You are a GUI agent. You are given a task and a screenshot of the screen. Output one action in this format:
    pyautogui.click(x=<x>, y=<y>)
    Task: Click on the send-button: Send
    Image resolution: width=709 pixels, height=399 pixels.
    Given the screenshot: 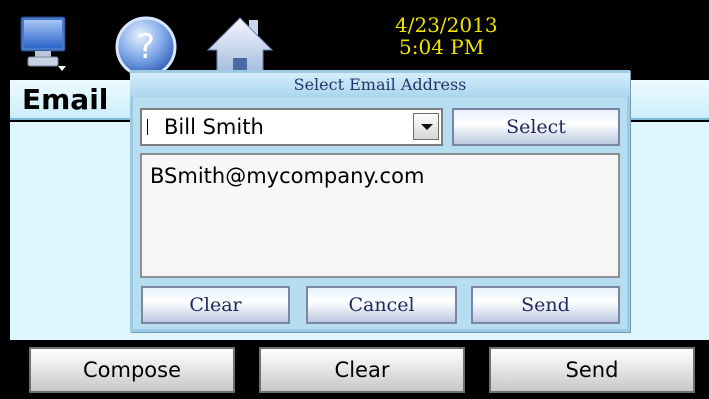 What is the action you would take?
    pyautogui.click(x=592, y=370)
    